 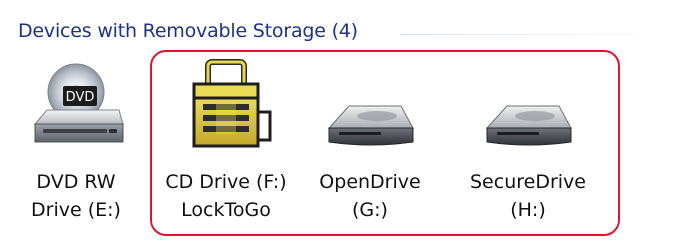 I want to click on drive-item-opendrive: OpenDrive (G:), so click(x=370, y=146).